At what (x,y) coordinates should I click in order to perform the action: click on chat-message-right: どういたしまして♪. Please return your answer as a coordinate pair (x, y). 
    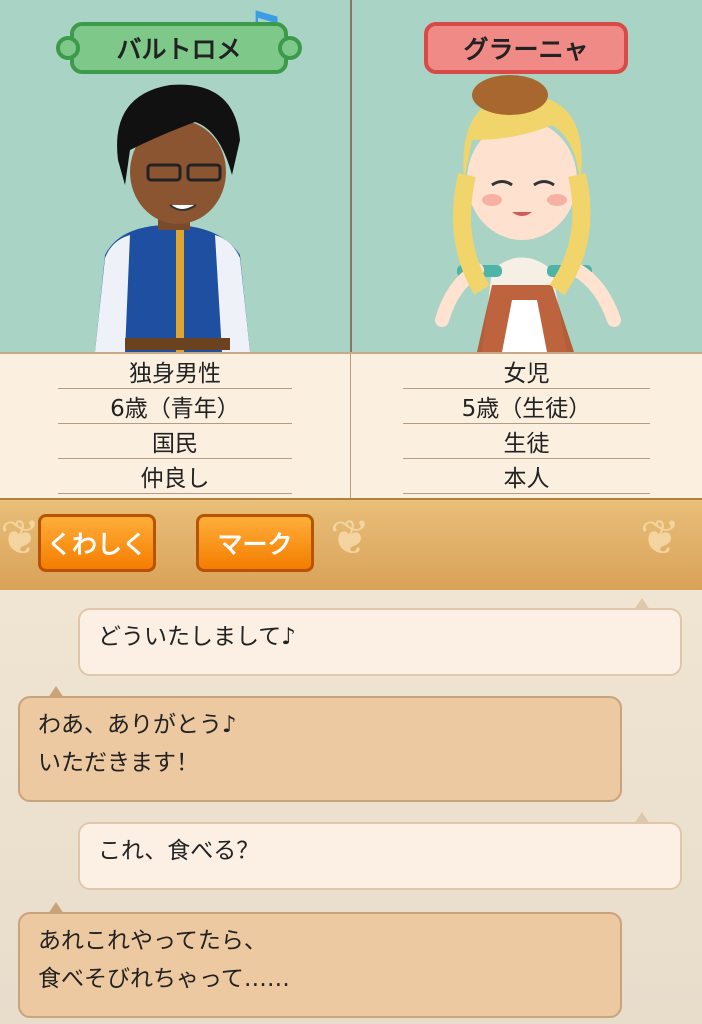
    Looking at the image, I should click on (380, 637).